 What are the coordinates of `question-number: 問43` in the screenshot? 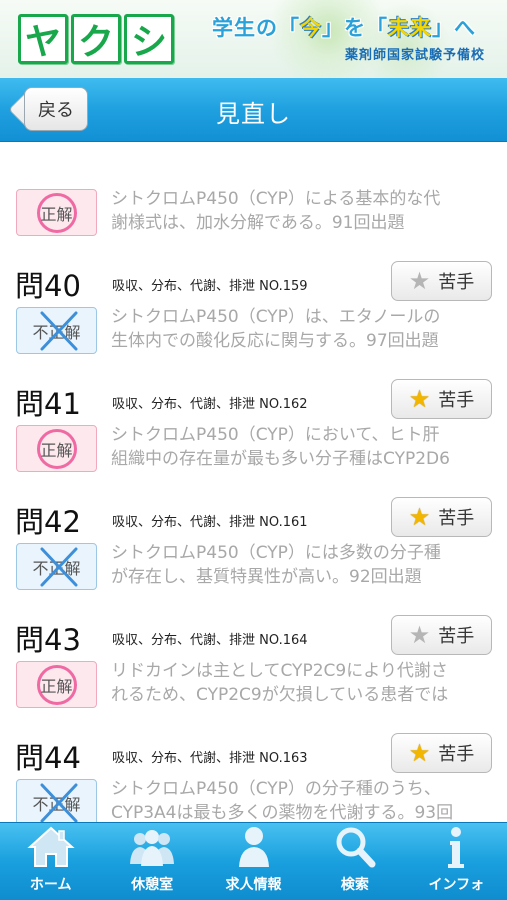 It's located at (48, 640).